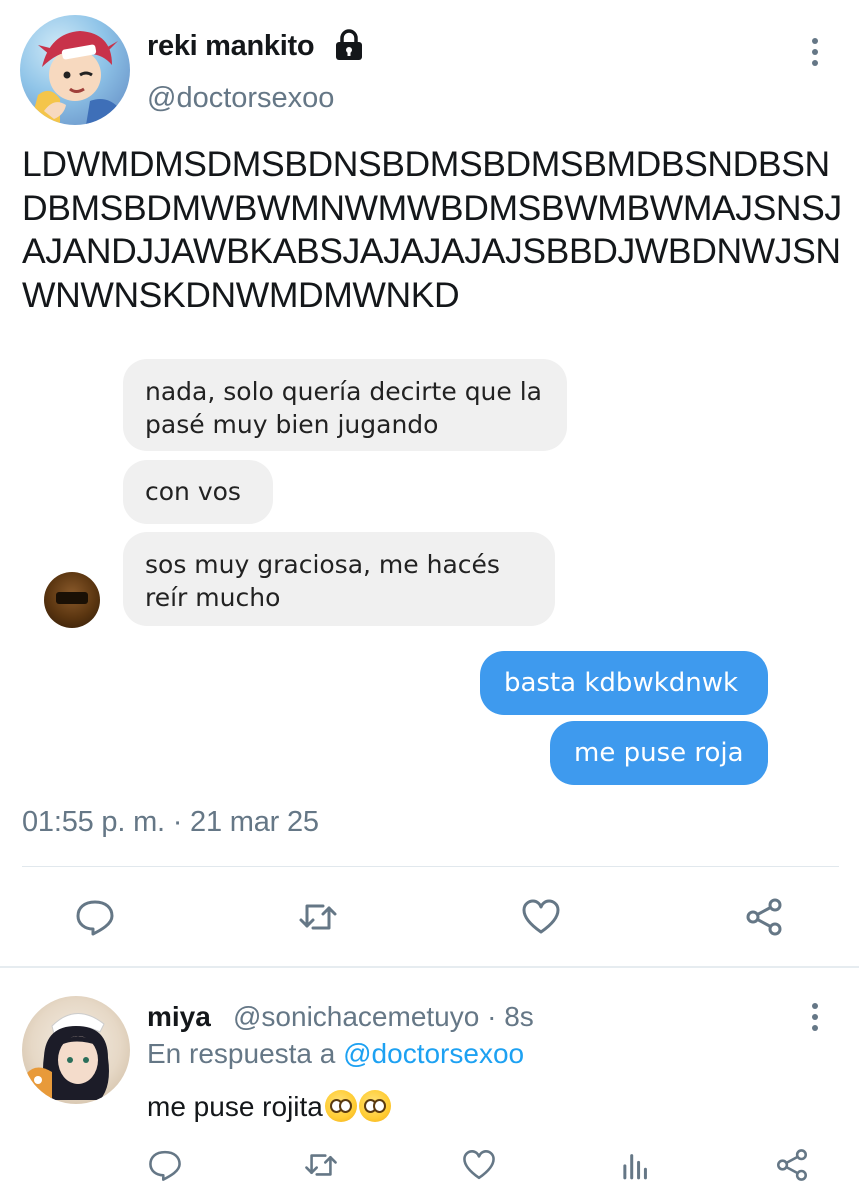 This screenshot has height=1200, width=859. Describe the element at coordinates (170, 822) in the screenshot. I see `tweet-timestamp: 01:55 p. m. · 21 mar 25` at that location.